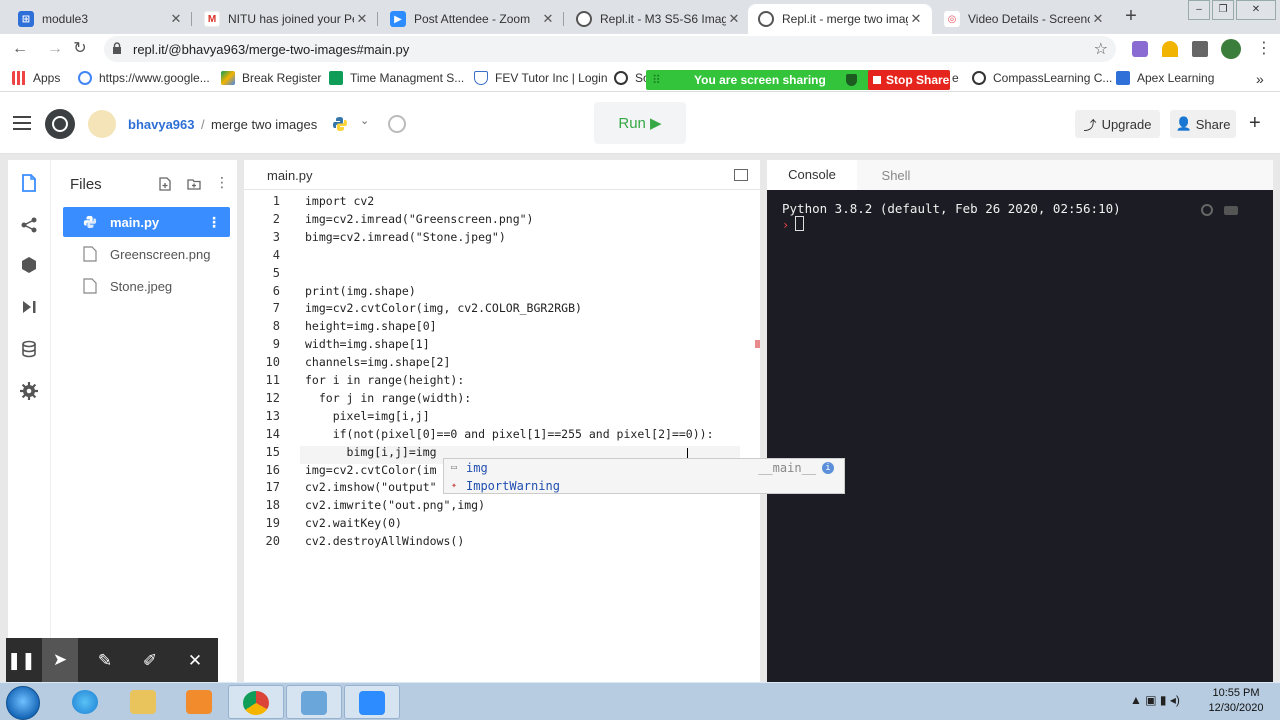 The height and width of the screenshot is (720, 1280). What do you see at coordinates (194, 184) in the screenshot?
I see `new-folder-icon` at bounding box center [194, 184].